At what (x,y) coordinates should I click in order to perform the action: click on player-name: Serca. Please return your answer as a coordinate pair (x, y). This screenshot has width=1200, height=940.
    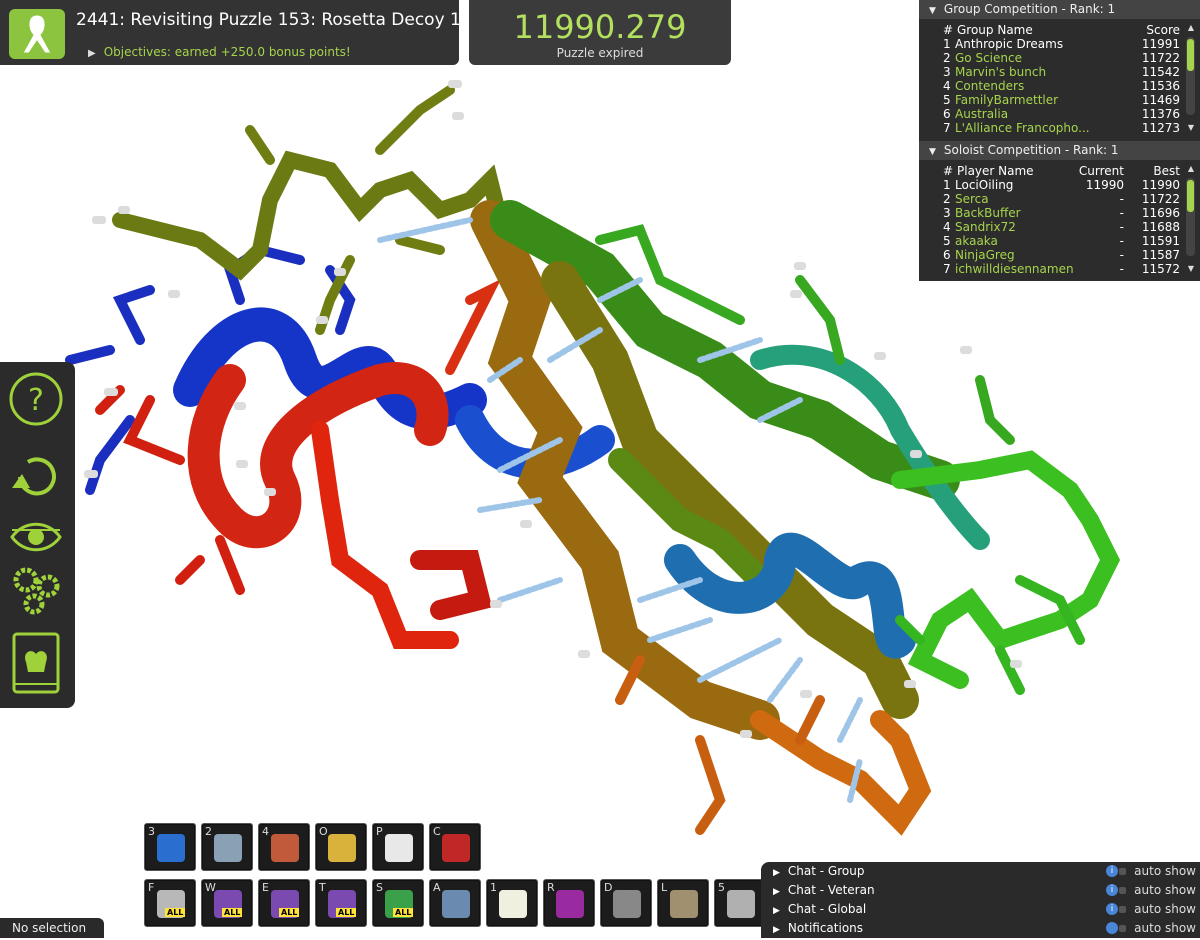
    Looking at the image, I should click on (972, 199).